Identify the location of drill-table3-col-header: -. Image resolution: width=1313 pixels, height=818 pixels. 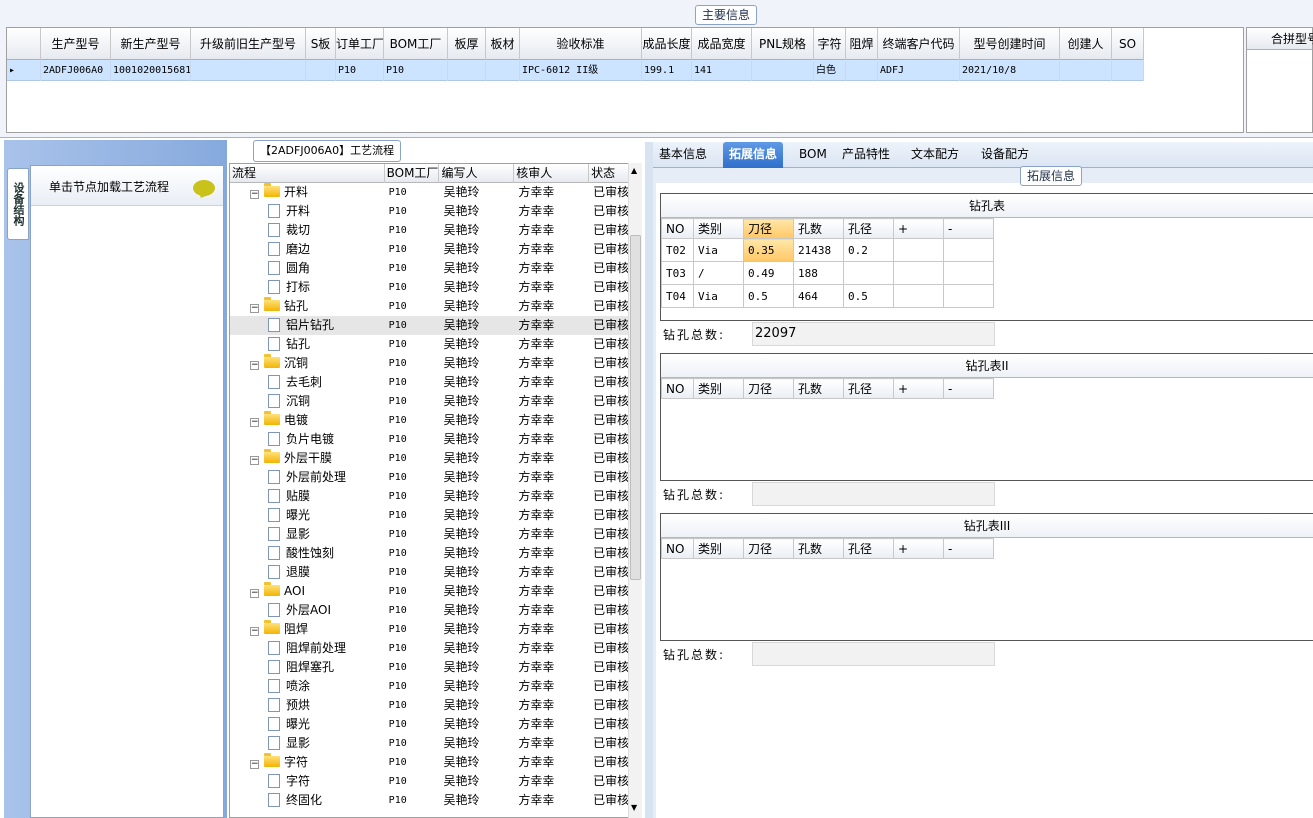
(968, 548).